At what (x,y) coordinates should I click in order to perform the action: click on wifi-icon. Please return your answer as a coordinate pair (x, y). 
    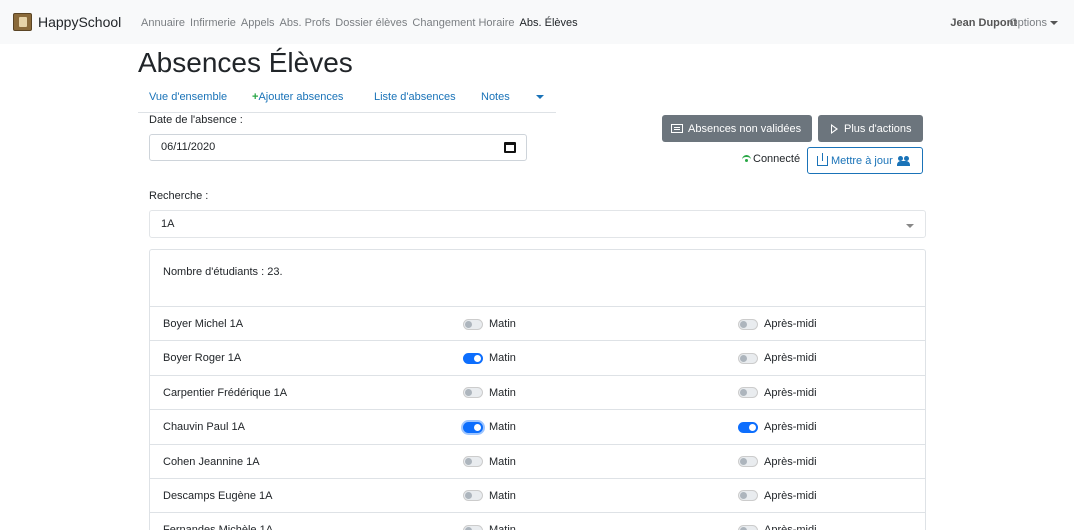
    Looking at the image, I should click on (746, 158).